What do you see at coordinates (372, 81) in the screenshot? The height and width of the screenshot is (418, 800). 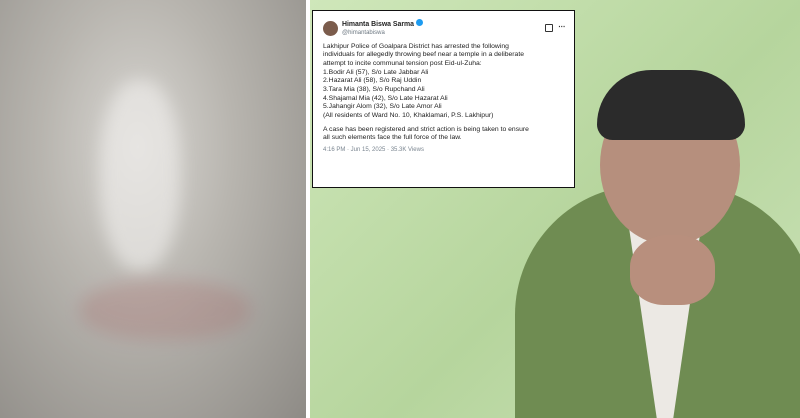 I see `tweet-line: 2.Hazarat Ali (58), S/o Raj Uddin` at bounding box center [372, 81].